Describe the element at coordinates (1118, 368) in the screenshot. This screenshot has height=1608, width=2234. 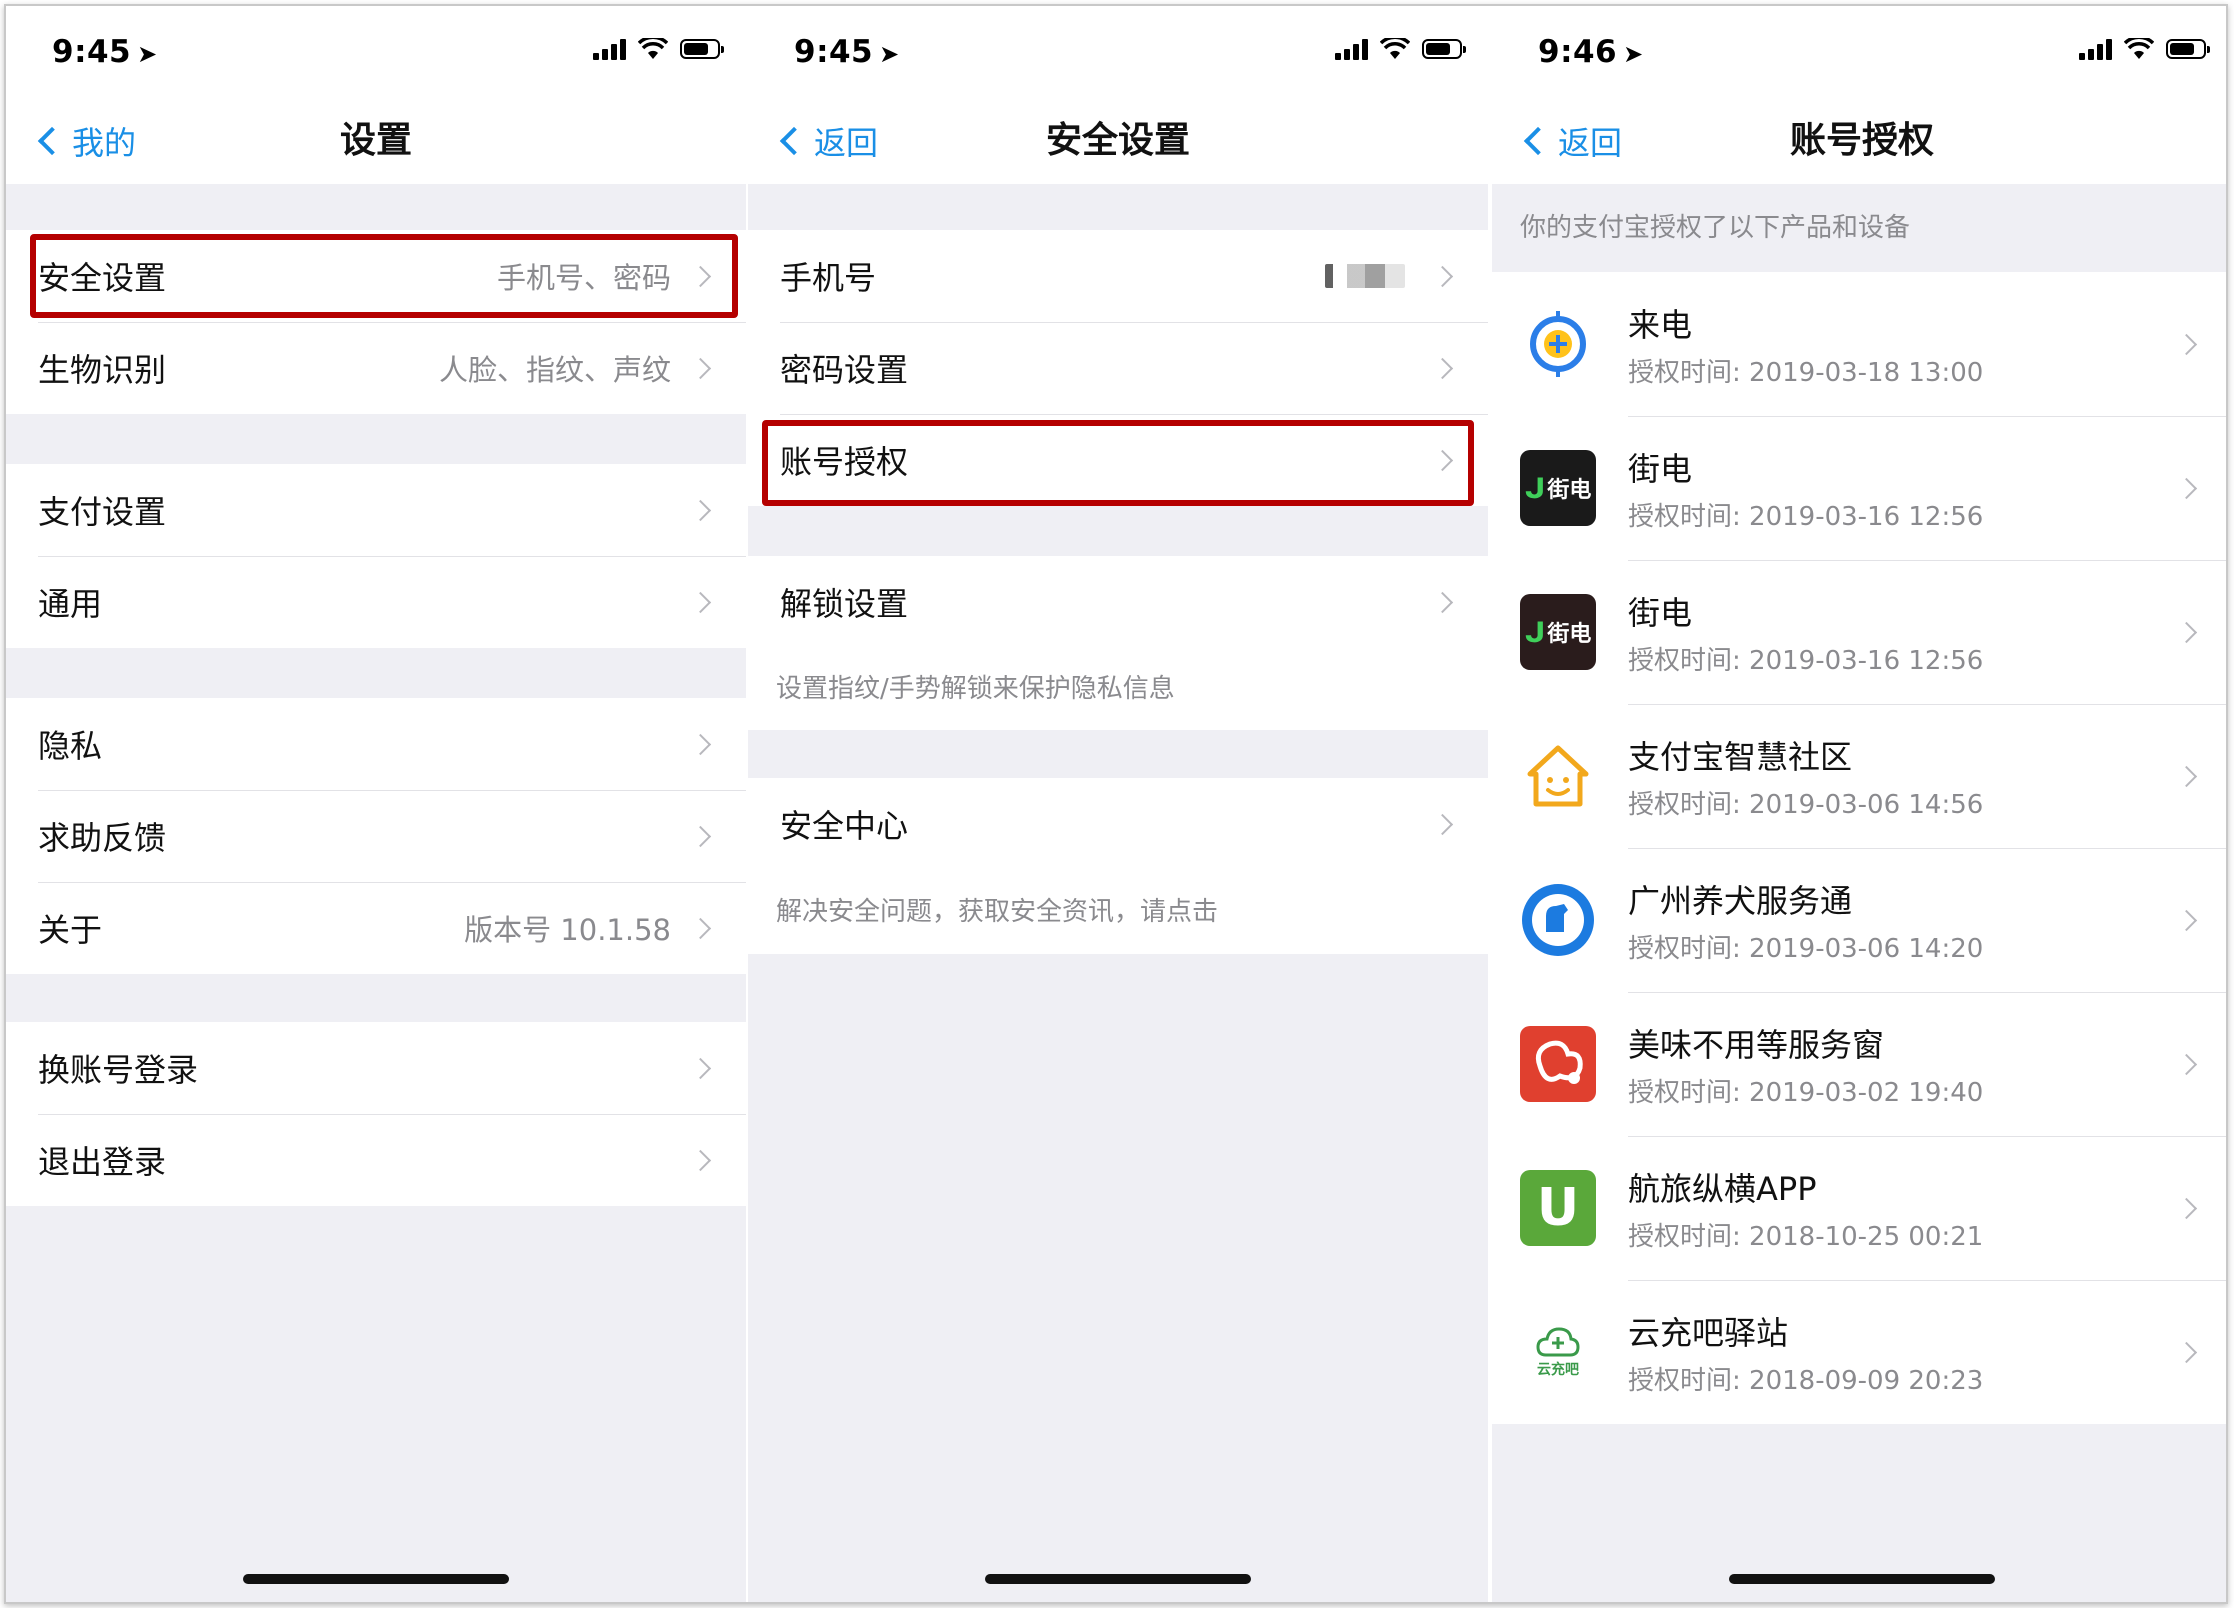
I see `security-item-password: 密码设置` at that location.